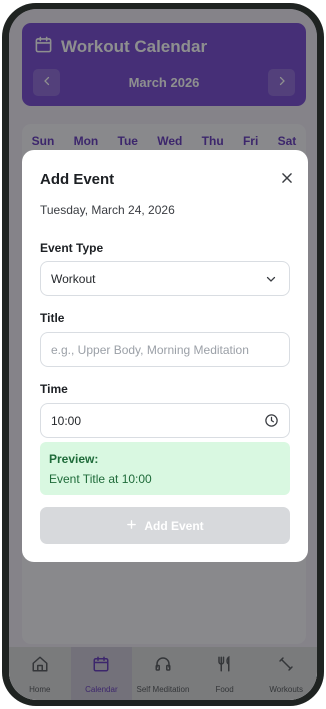 Image resolution: width=326 pixels, height=709 pixels. I want to click on selected-date: Tuesday, March 24, 2026, so click(107, 210).